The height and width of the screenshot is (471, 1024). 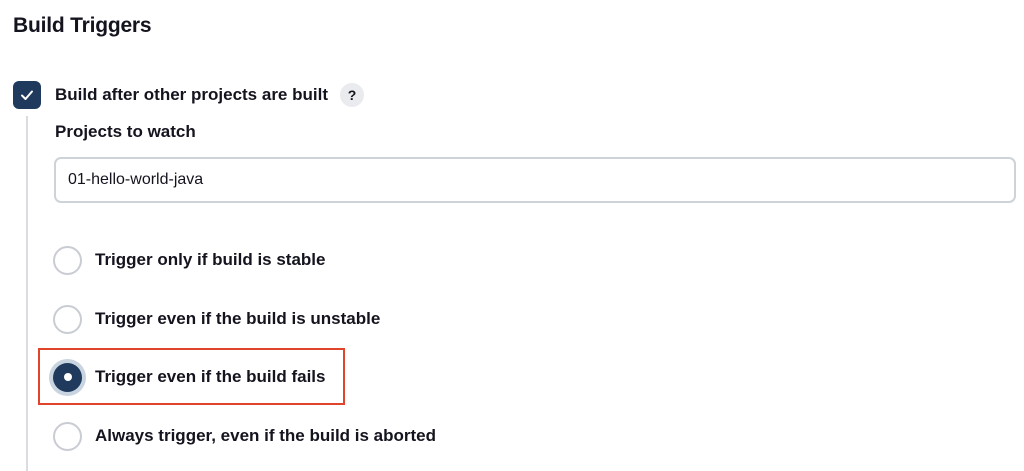 I want to click on help-icon: ?, so click(x=352, y=95).